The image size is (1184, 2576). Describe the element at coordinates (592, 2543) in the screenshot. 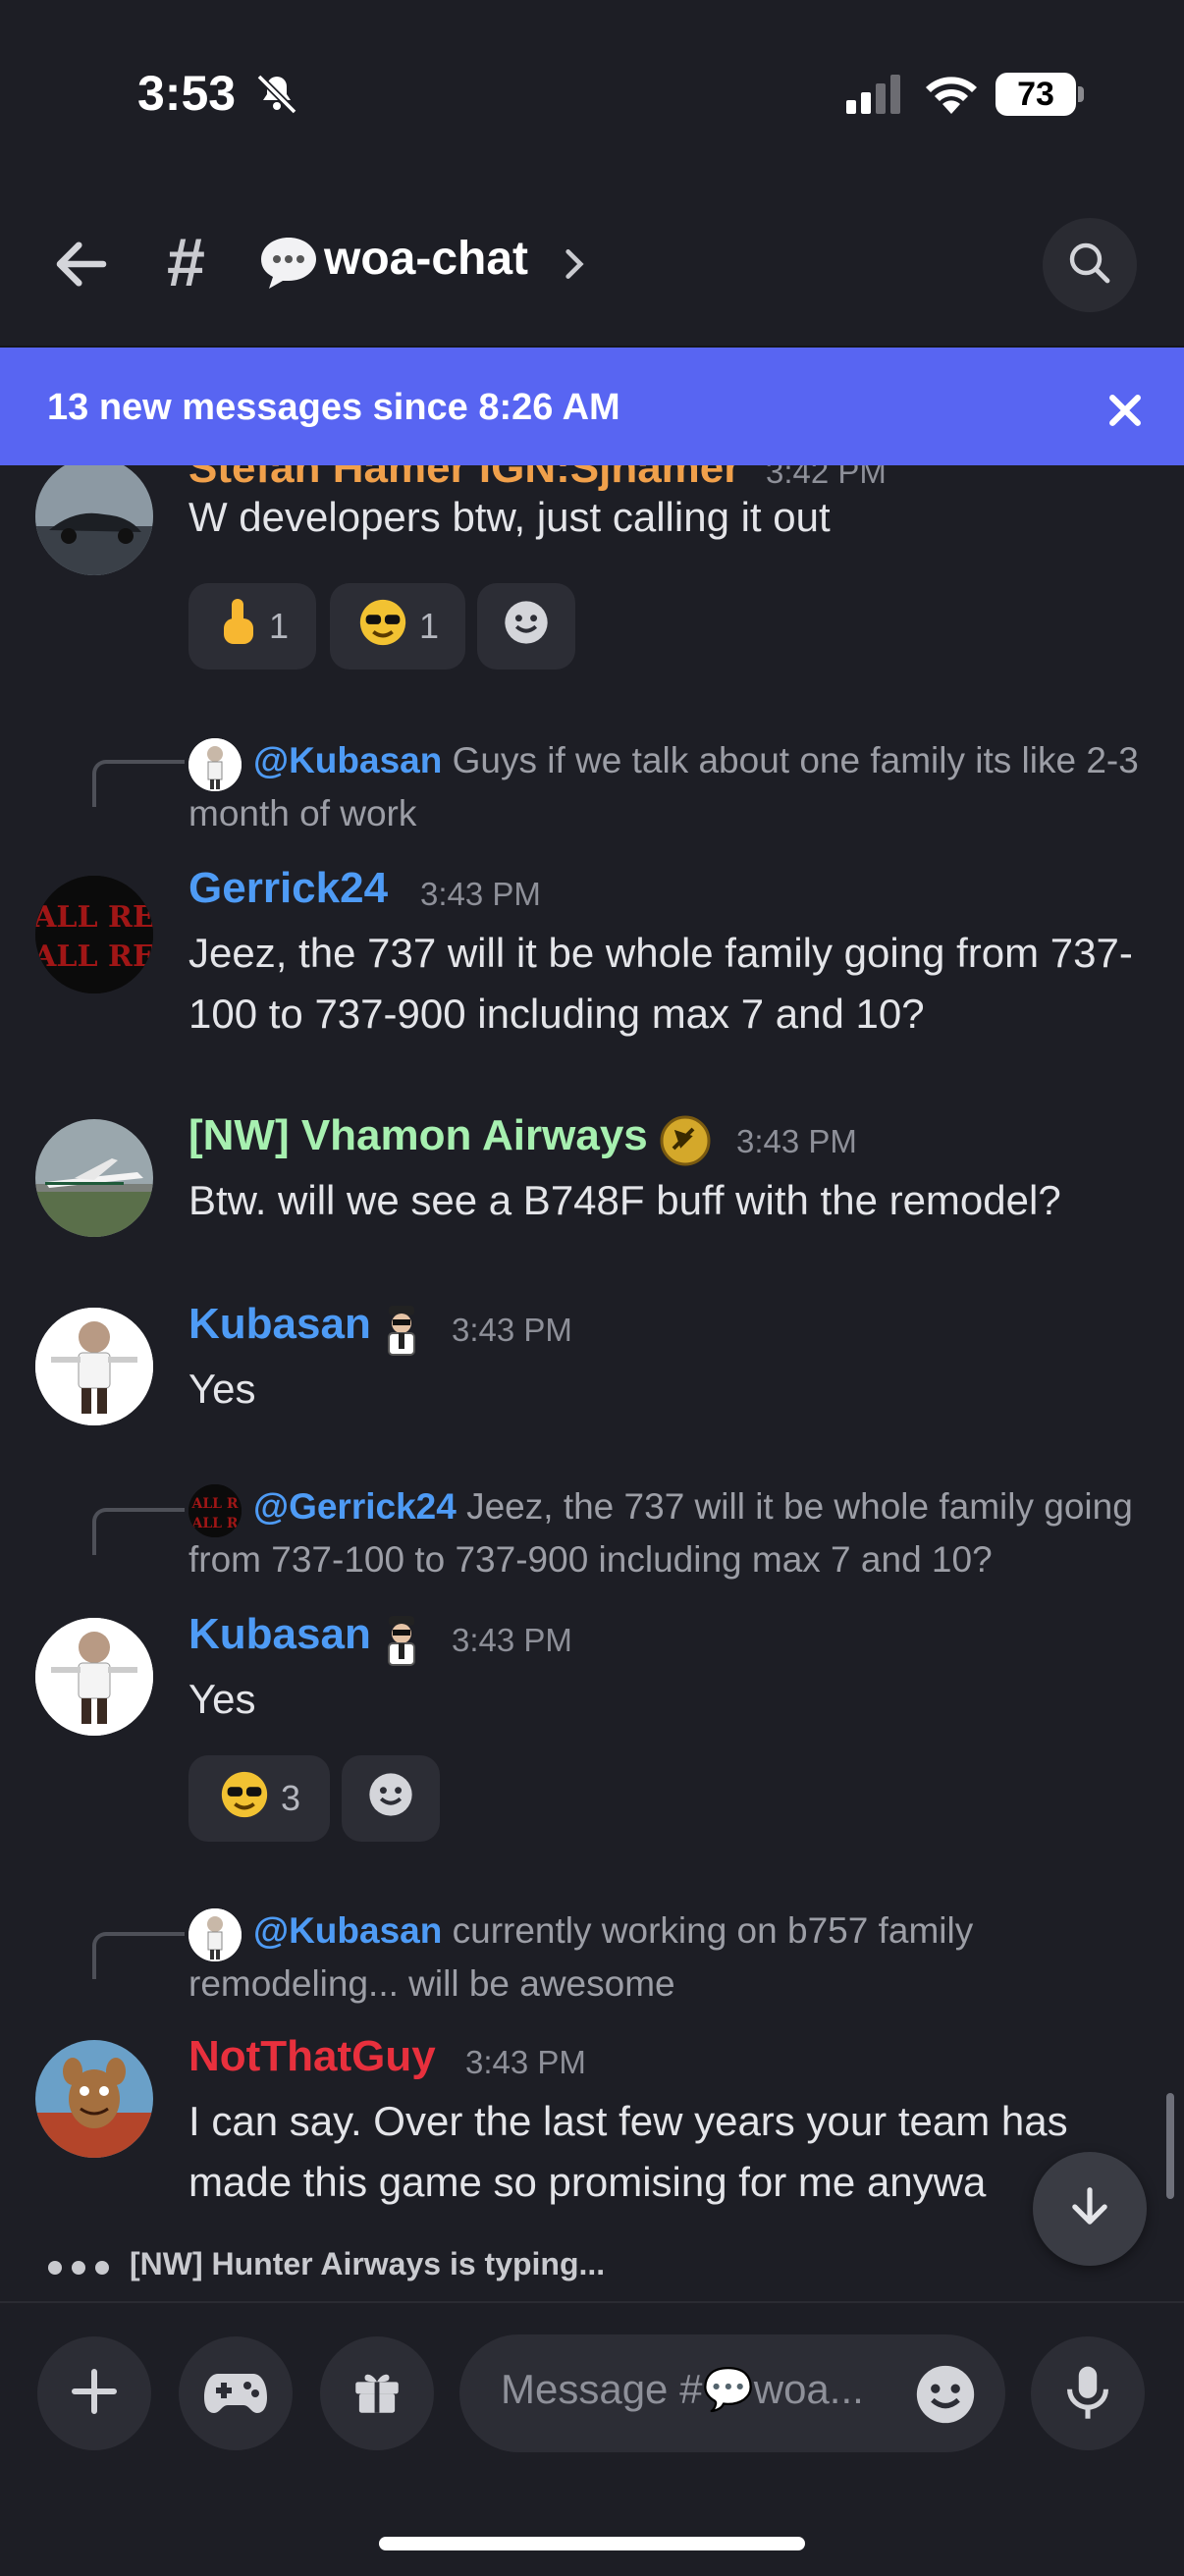

I see `home-indicator` at that location.